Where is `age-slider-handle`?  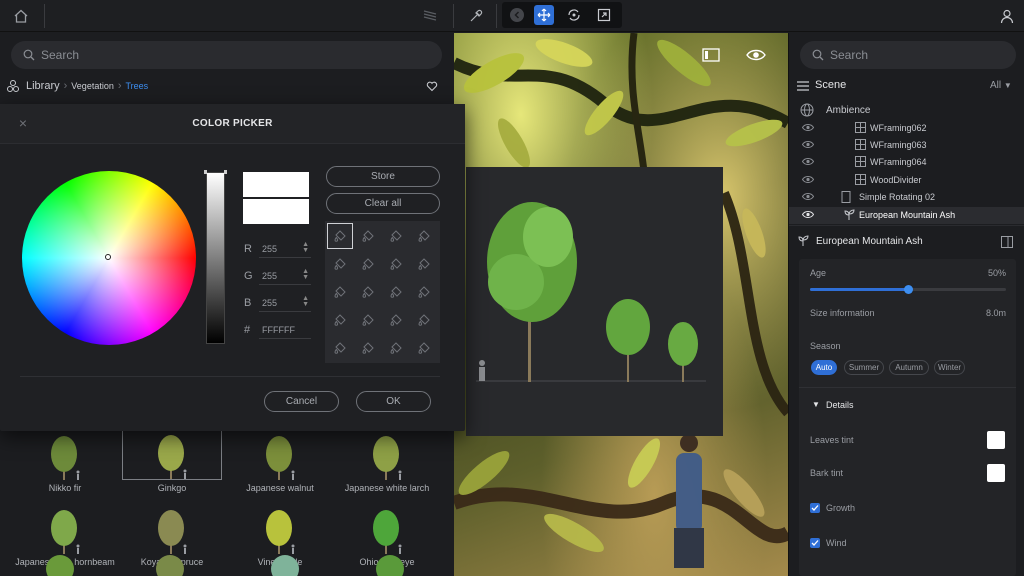 age-slider-handle is located at coordinates (908, 289).